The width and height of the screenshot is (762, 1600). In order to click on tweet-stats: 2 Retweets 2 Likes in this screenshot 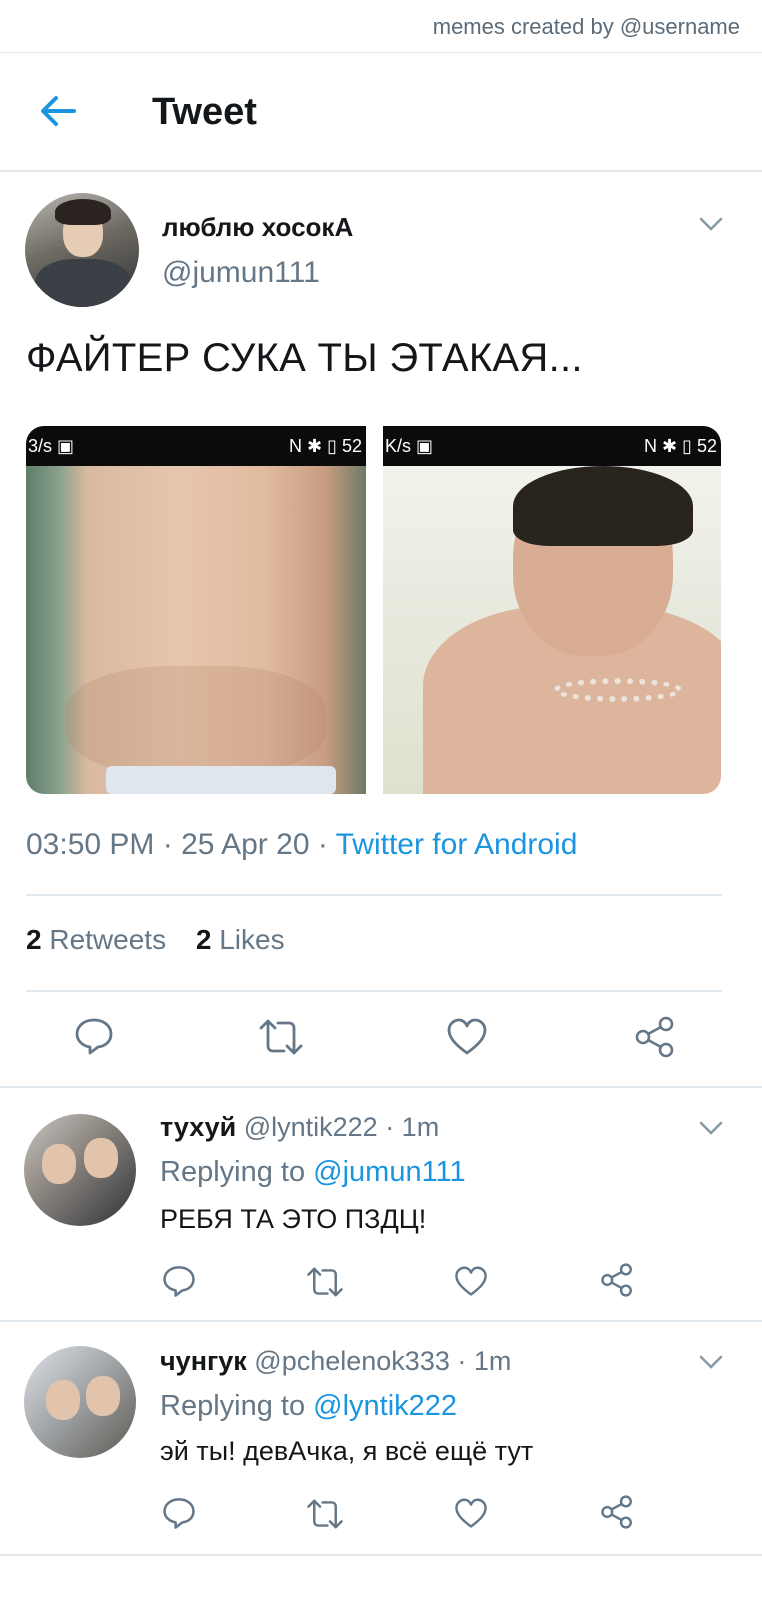, I will do `click(155, 940)`.